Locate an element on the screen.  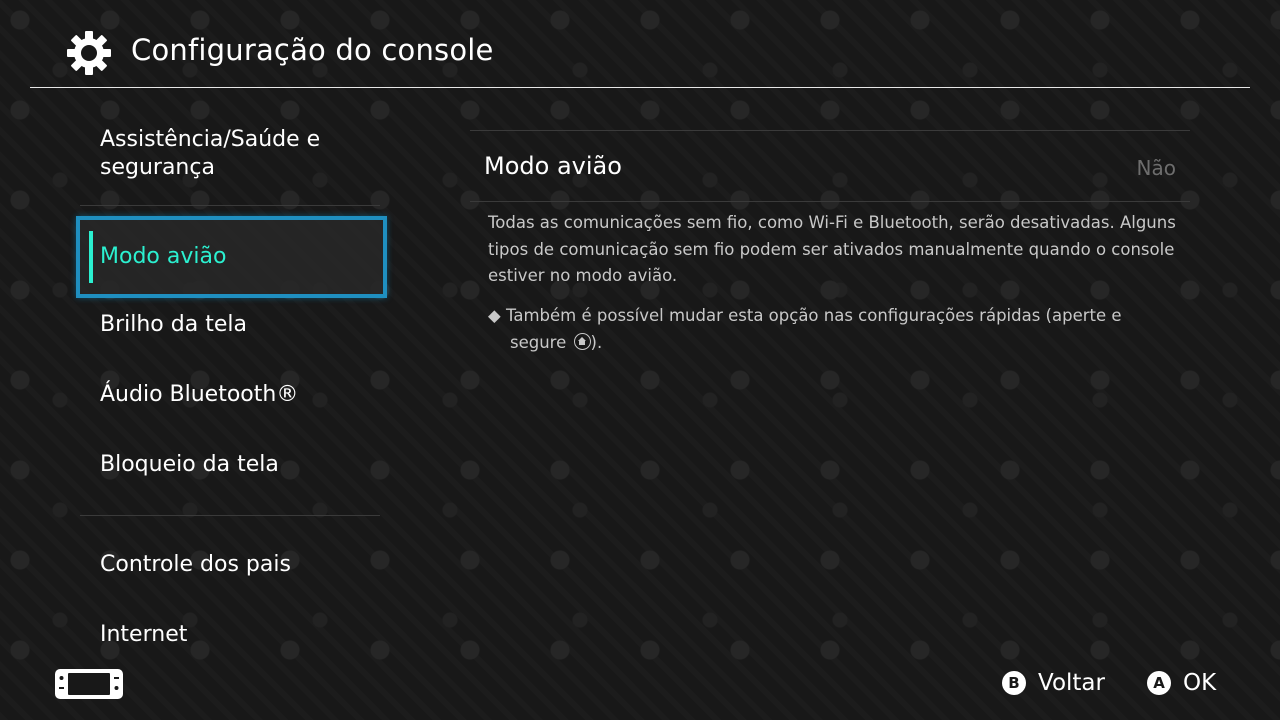
header: Configuração do console is located at coordinates (640, 44).